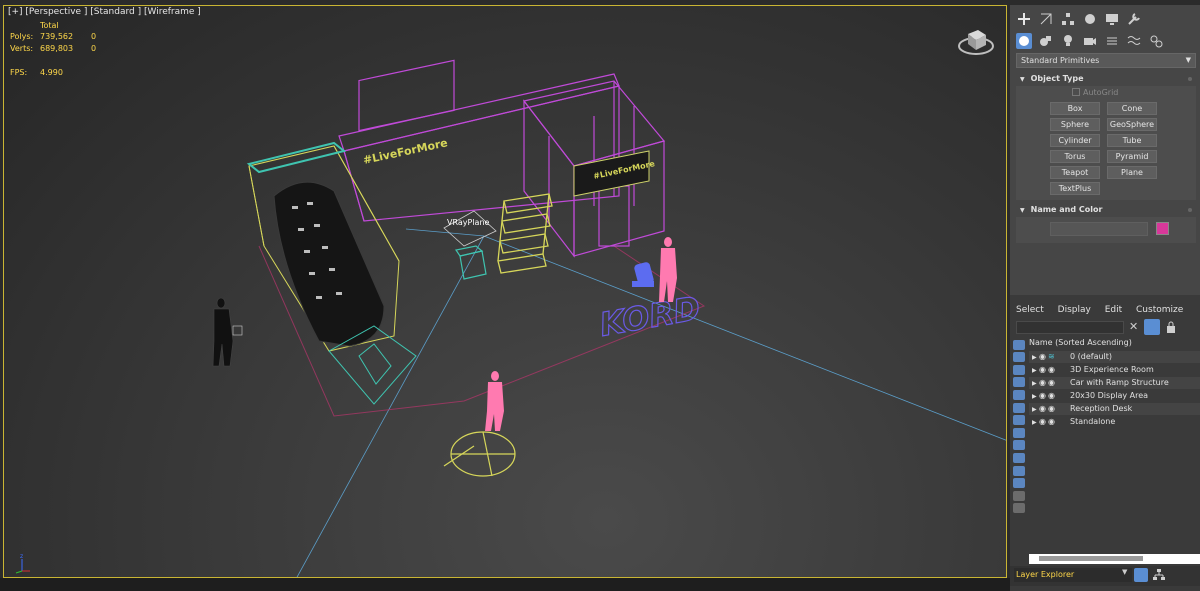 The image size is (1200, 591). What do you see at coordinates (1019, 407) in the screenshot?
I see `display-spacewarps-icon` at bounding box center [1019, 407].